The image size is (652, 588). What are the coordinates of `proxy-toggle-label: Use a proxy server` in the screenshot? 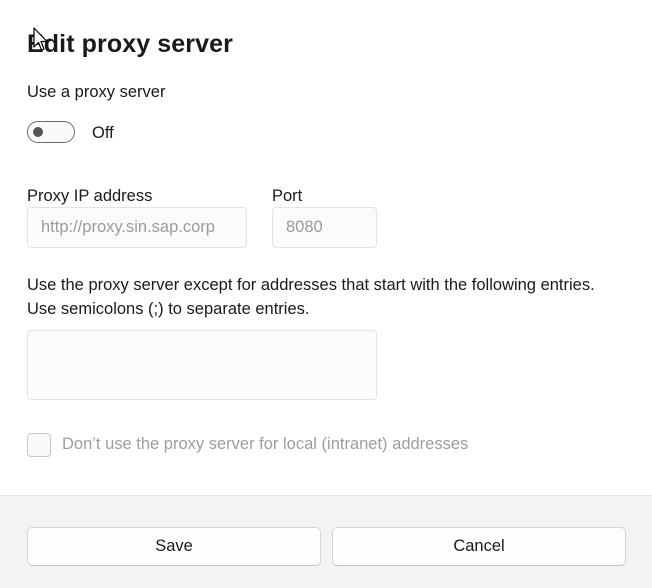 It's located at (96, 92).